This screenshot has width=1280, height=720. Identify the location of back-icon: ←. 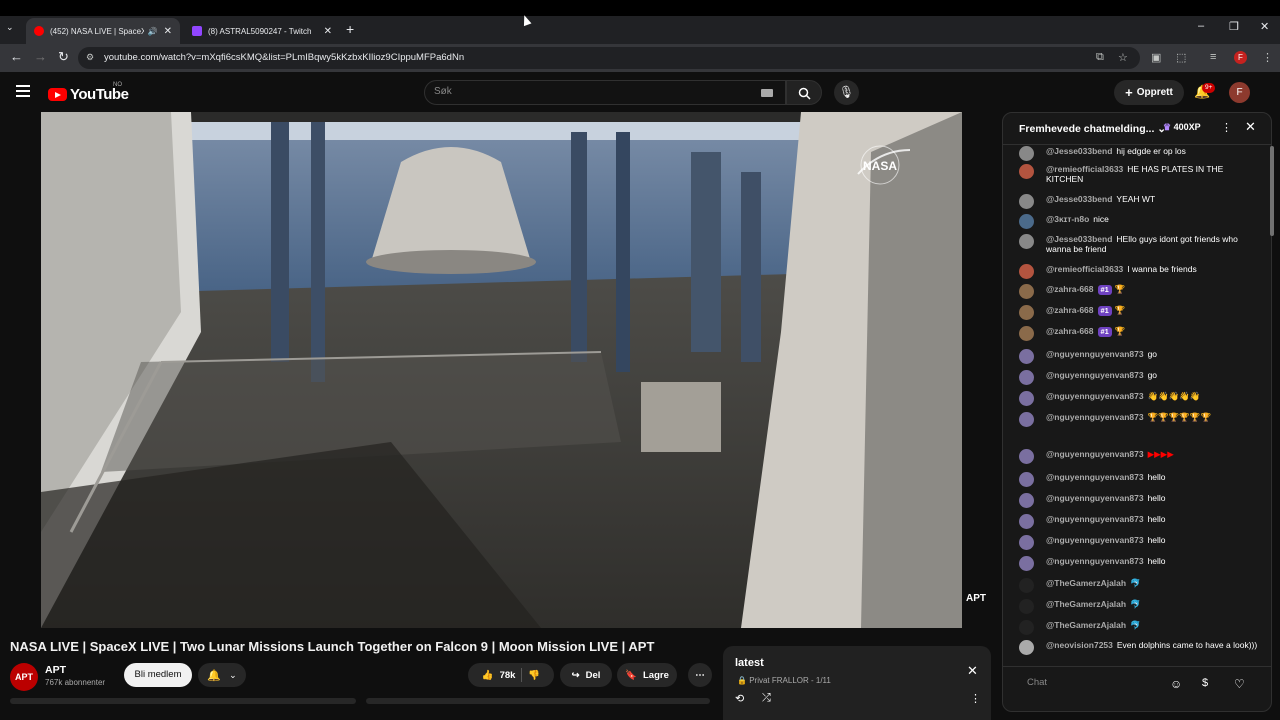
(16, 56).